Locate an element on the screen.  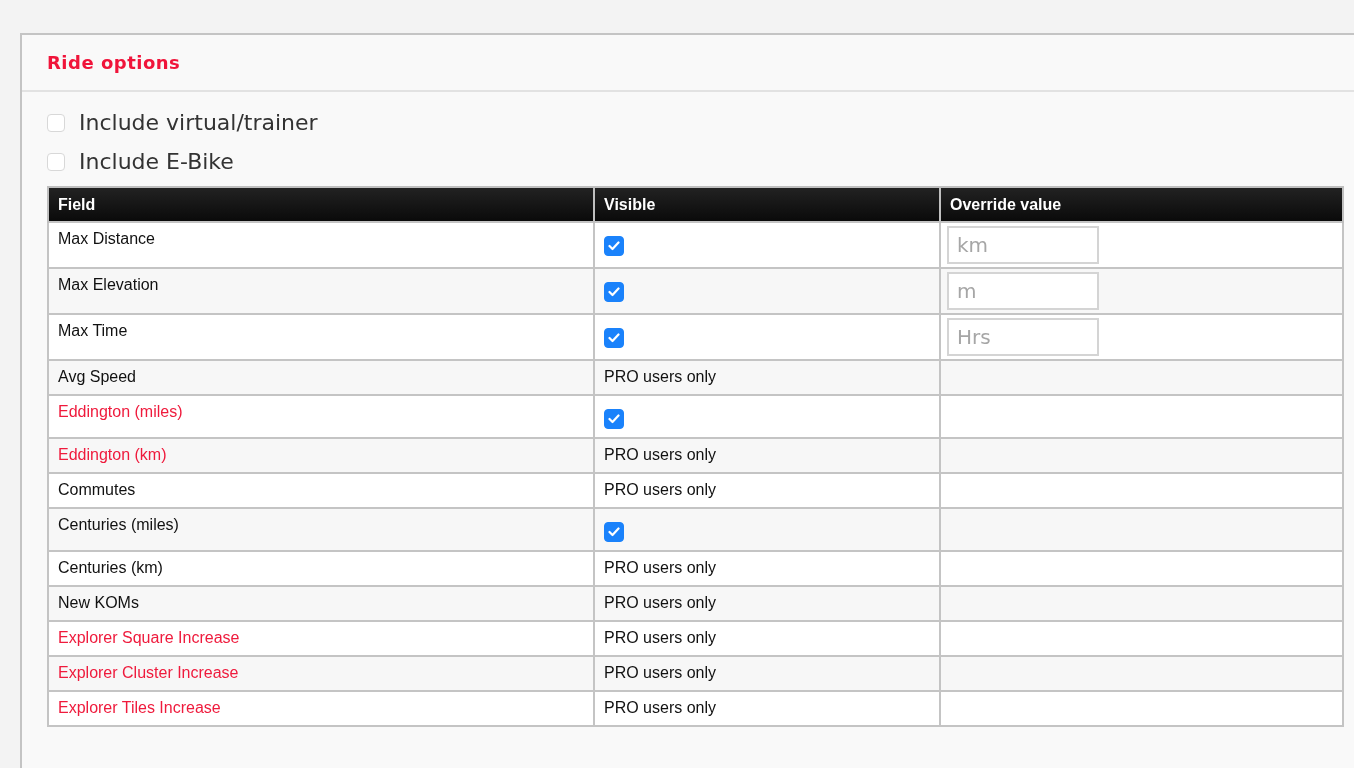
override-input: km is located at coordinates (1023, 245).